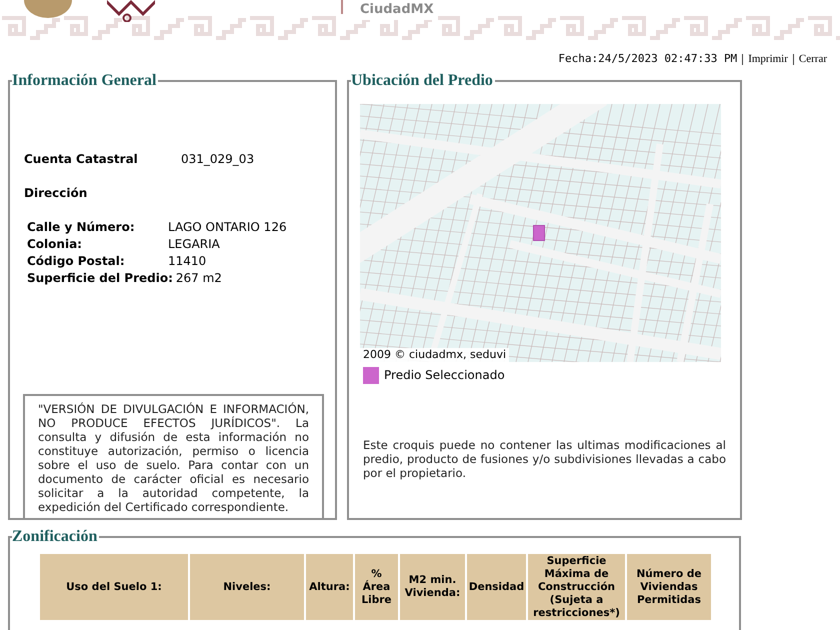  I want to click on selected-parcel-marker, so click(539, 233).